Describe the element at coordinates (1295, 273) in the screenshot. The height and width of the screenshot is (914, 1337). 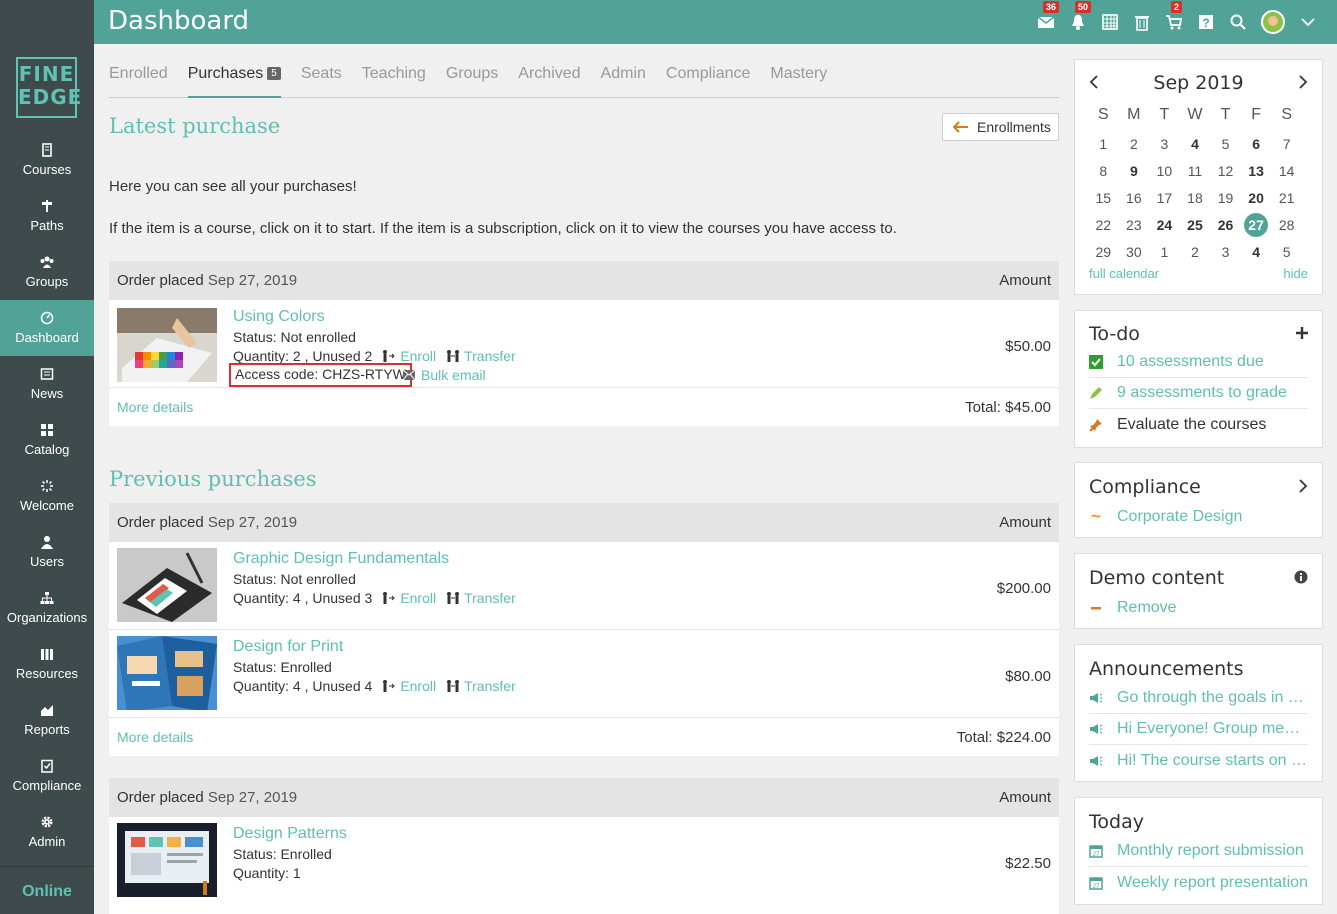
I see `hide-calendar-link: hide` at that location.